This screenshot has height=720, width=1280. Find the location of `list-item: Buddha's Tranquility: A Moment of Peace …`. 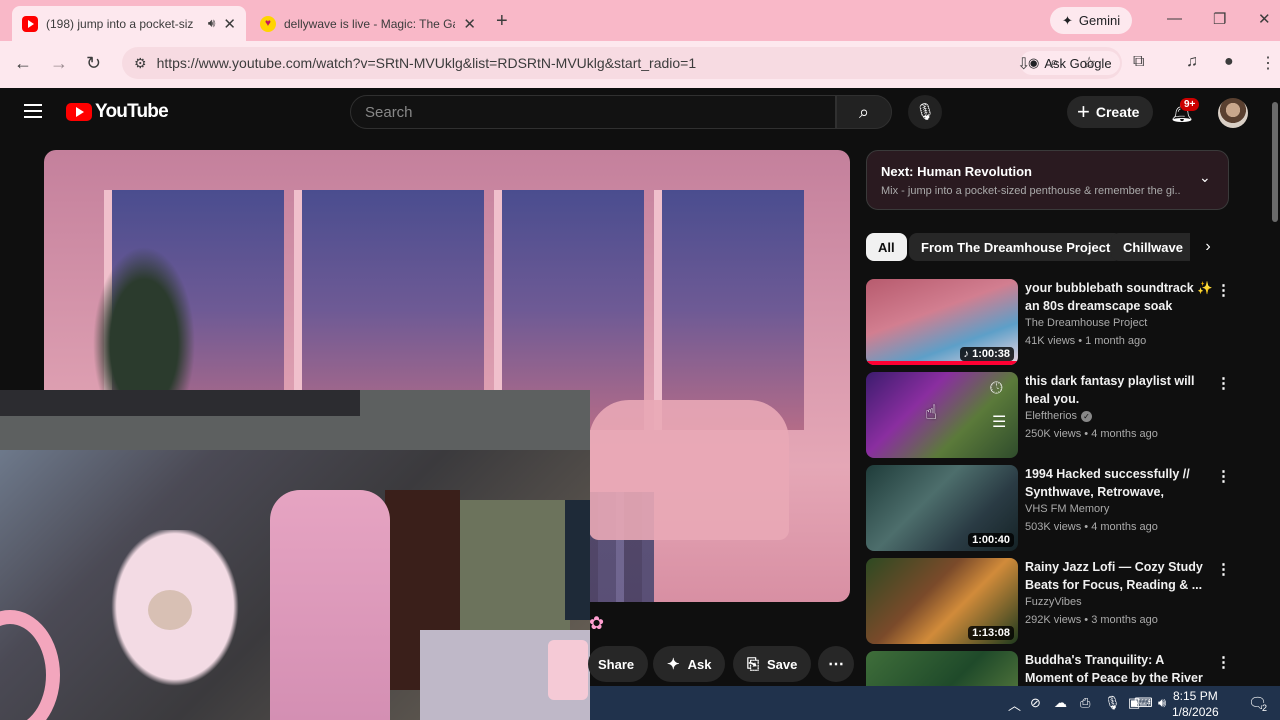

list-item: Buddha's Tranquility: A Moment of Peace … is located at coordinates (1061, 668).